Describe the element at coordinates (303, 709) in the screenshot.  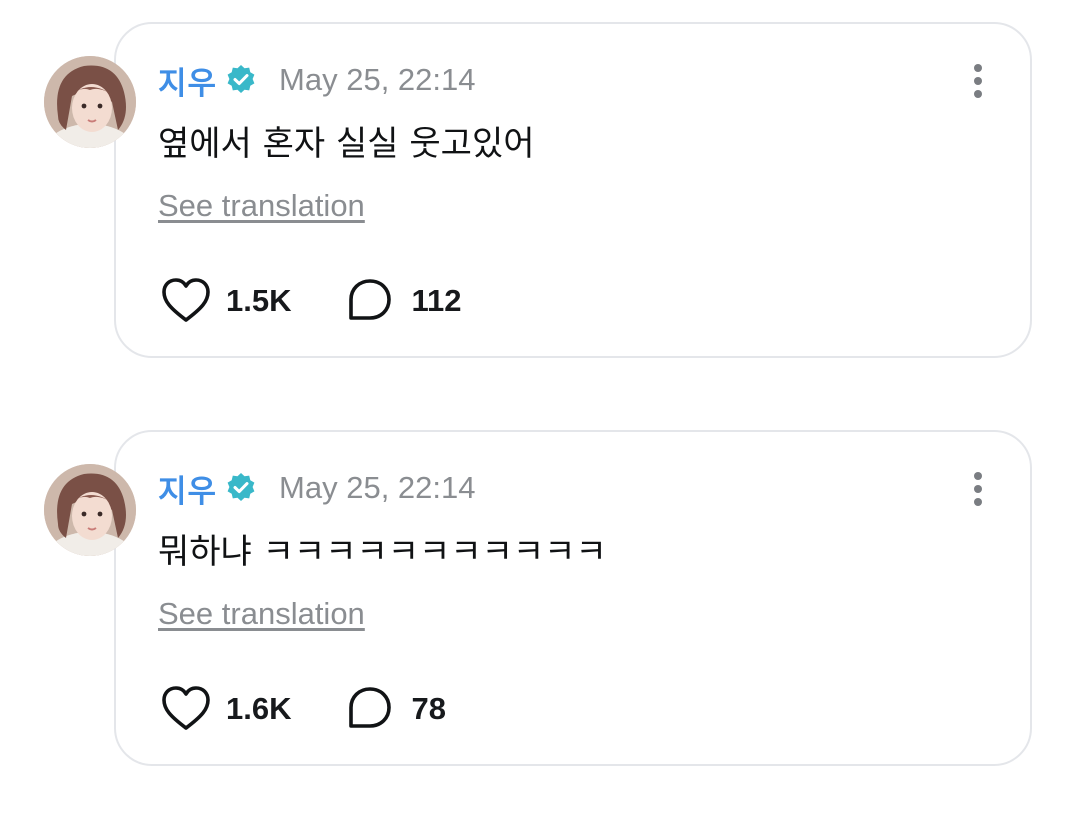
I see `post-actions: 1.6K 78` at that location.